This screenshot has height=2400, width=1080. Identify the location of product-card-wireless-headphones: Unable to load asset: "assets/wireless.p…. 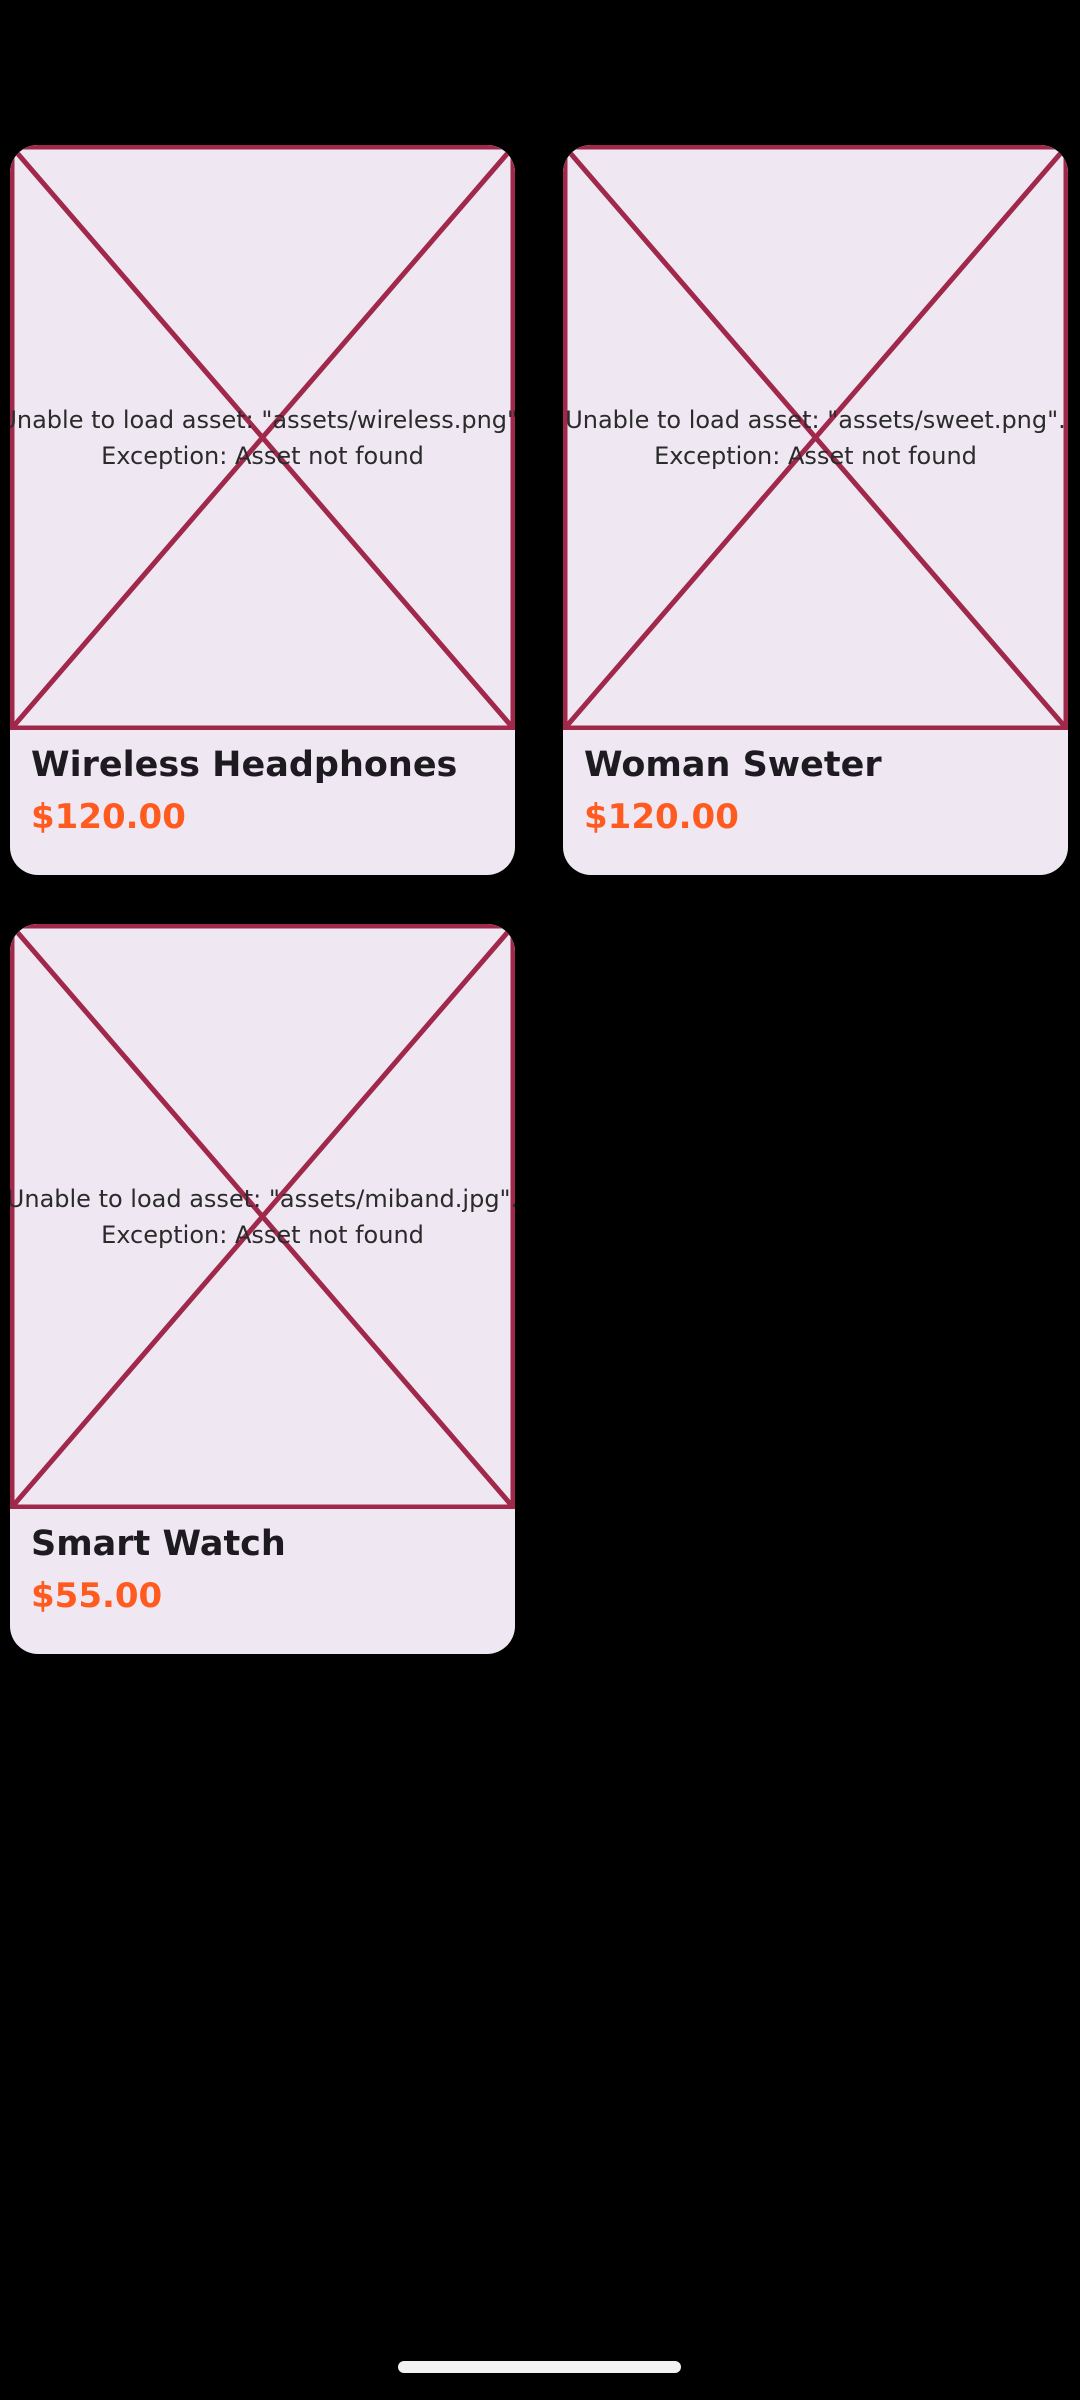
(262, 510).